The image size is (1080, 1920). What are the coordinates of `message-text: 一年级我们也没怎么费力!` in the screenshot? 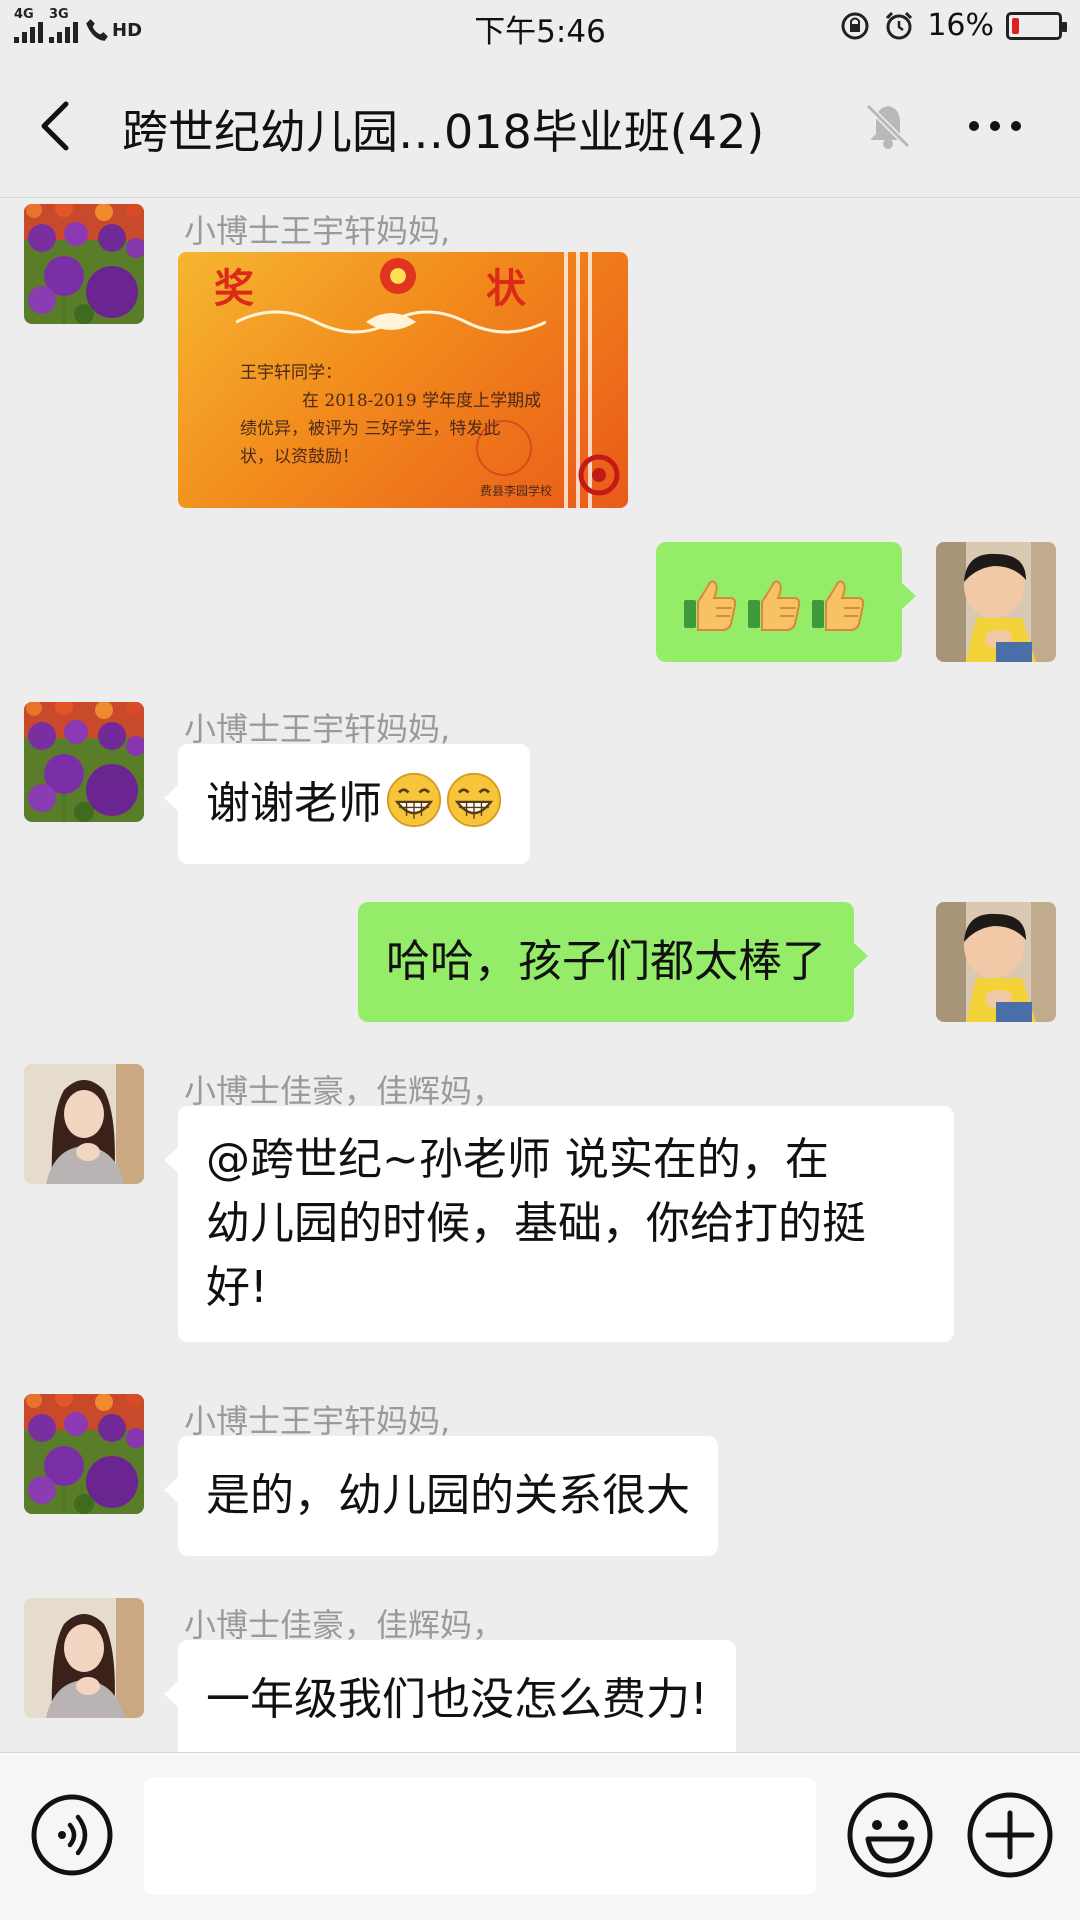 It's located at (457, 1699).